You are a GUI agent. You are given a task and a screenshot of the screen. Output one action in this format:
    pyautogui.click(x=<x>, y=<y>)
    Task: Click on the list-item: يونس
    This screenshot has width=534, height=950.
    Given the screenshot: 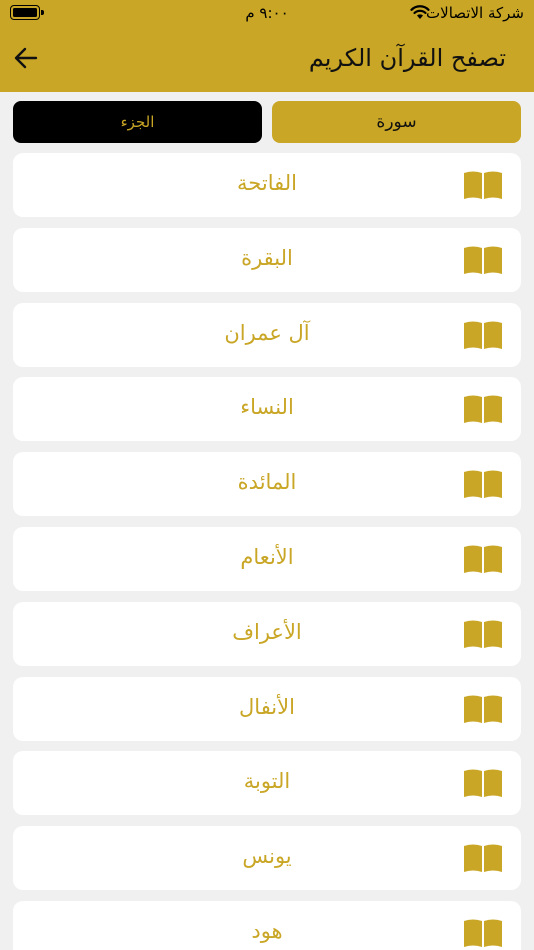 What is the action you would take?
    pyautogui.click(x=267, y=858)
    